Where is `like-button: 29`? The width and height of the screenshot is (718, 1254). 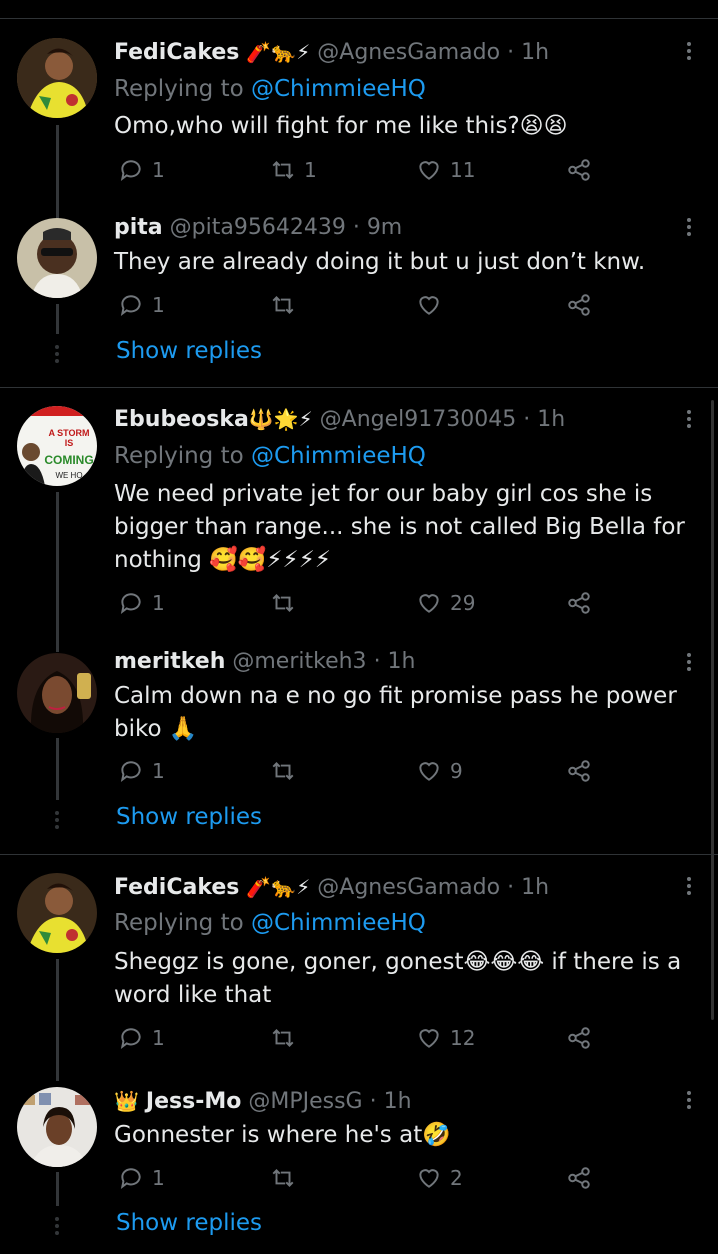 like-button: 29 is located at coordinates (445, 603).